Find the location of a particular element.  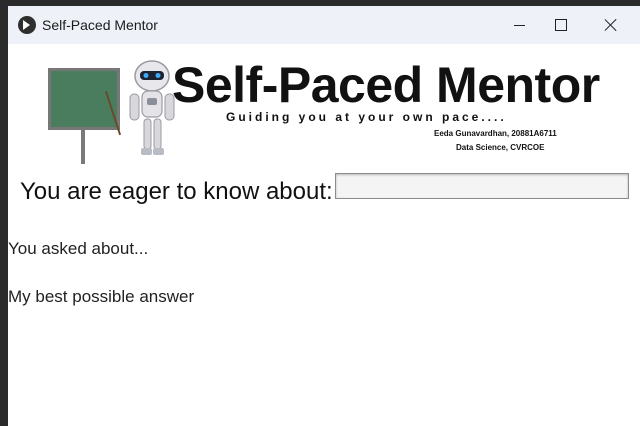

maximize-icon is located at coordinates (561, 25).